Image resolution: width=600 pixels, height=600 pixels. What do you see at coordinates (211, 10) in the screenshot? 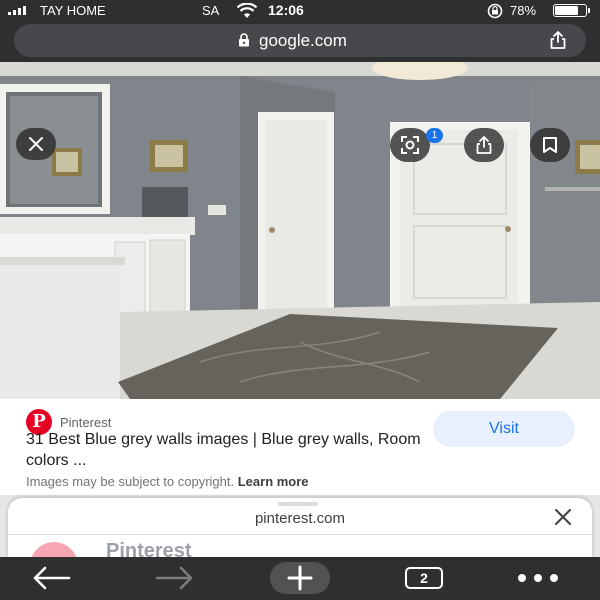
I see `network-label: SA` at bounding box center [211, 10].